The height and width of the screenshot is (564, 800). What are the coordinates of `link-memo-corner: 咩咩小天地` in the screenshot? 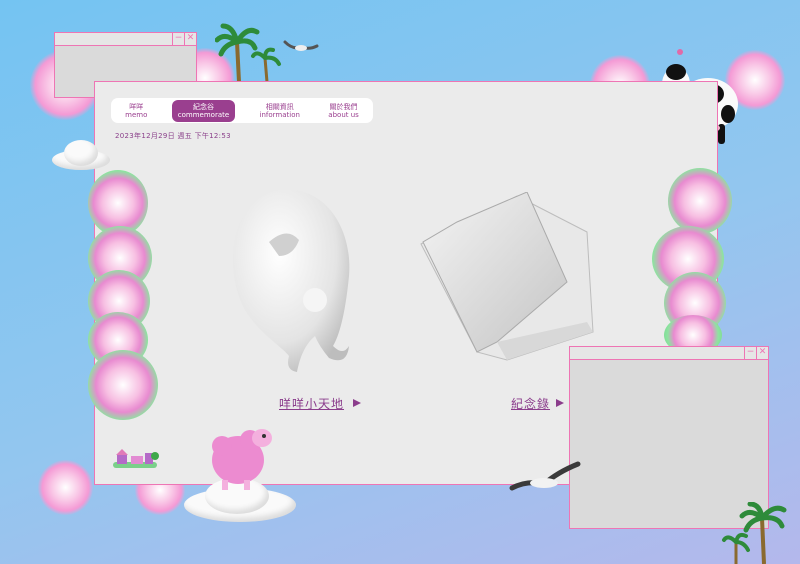 It's located at (311, 403).